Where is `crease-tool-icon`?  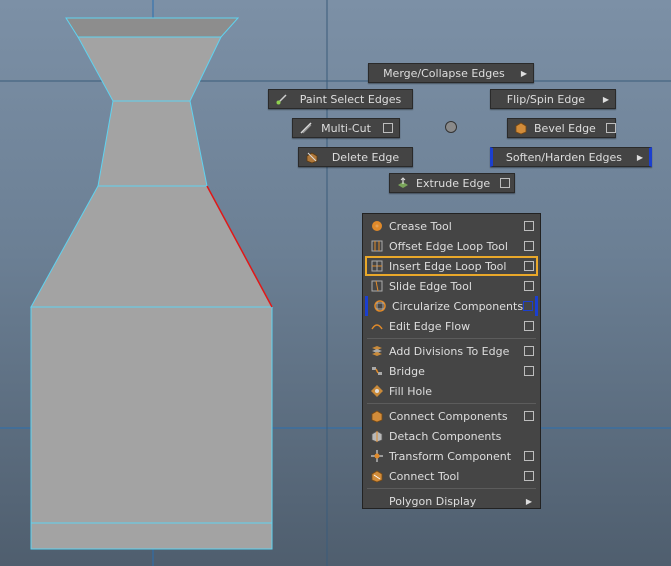
crease-tool-icon is located at coordinates (377, 226).